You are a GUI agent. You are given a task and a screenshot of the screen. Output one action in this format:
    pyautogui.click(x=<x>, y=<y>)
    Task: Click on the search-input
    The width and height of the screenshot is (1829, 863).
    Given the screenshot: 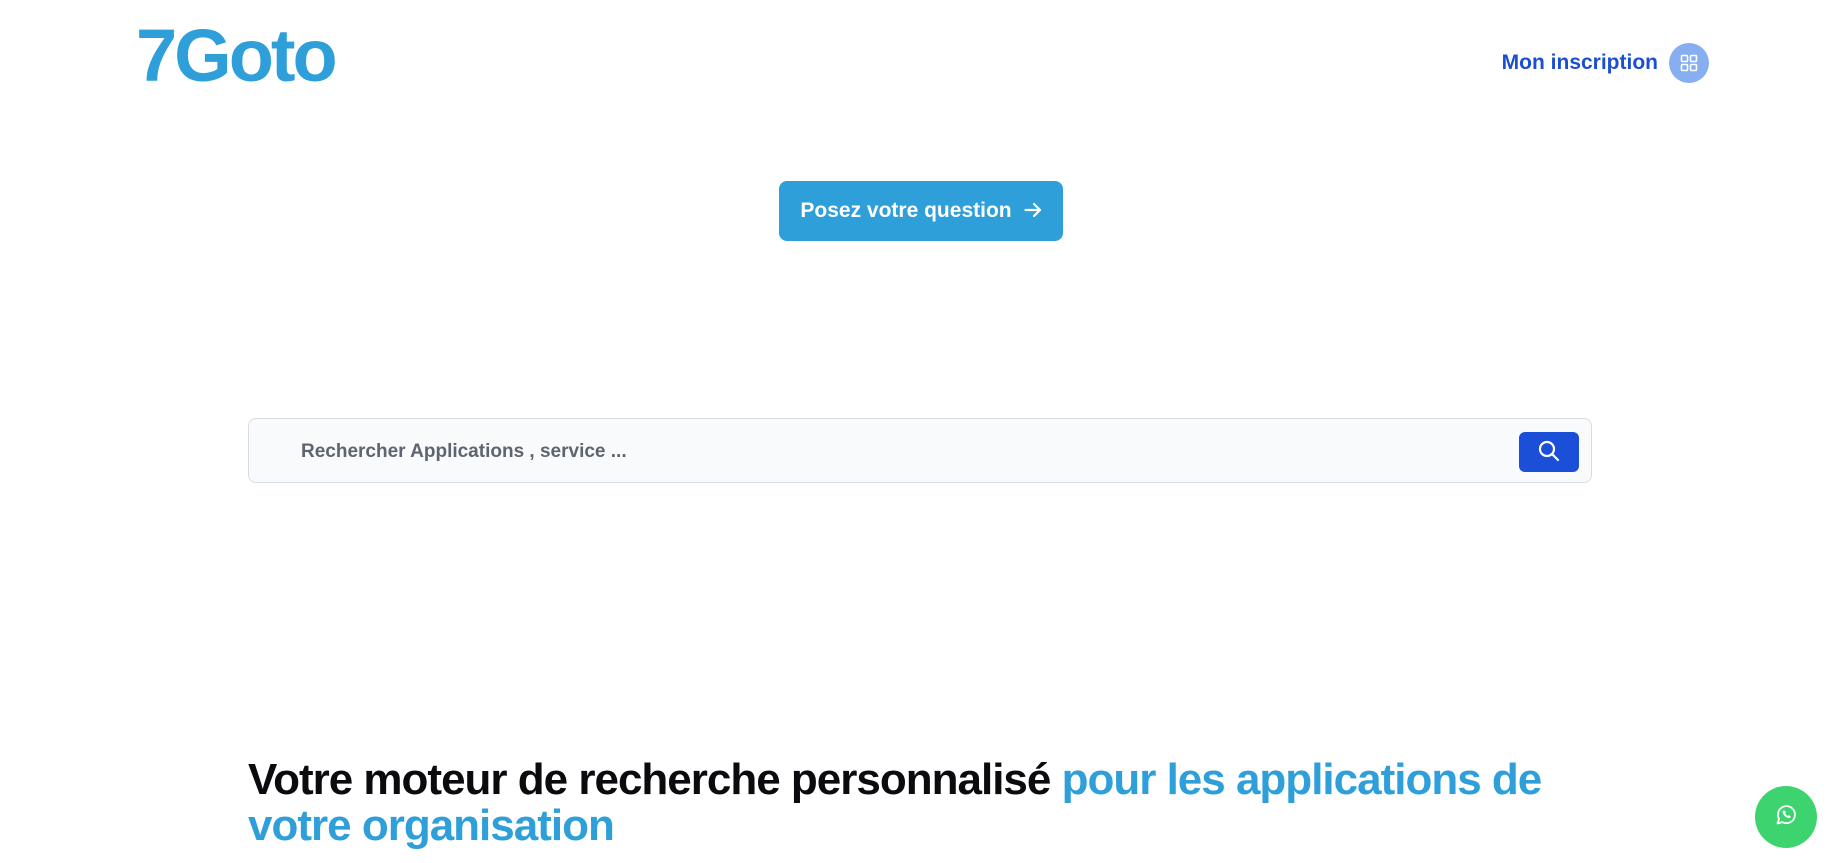 What is the action you would take?
    pyautogui.click(x=901, y=451)
    